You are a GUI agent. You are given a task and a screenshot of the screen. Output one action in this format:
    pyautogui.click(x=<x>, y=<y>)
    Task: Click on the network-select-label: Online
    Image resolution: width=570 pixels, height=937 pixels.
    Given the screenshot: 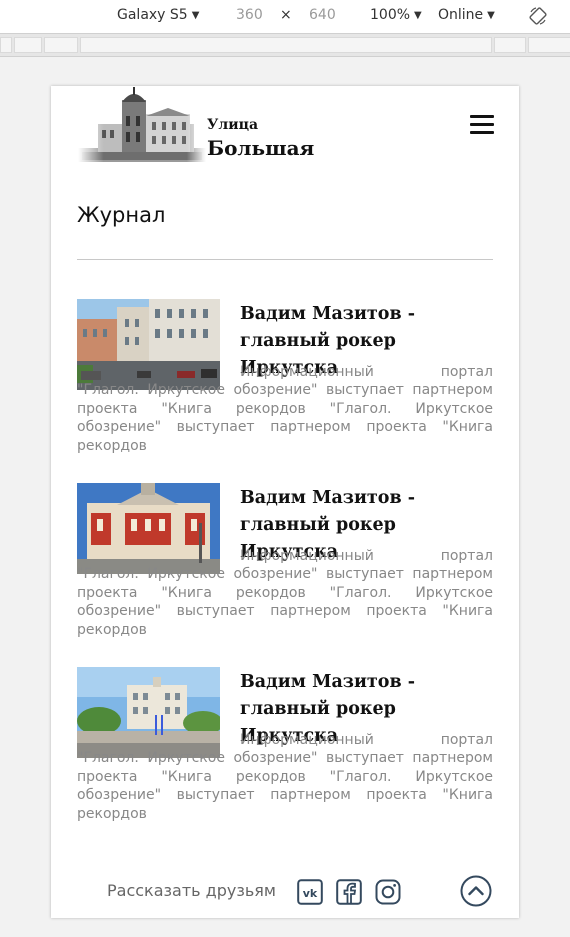 What is the action you would take?
    pyautogui.click(x=461, y=15)
    